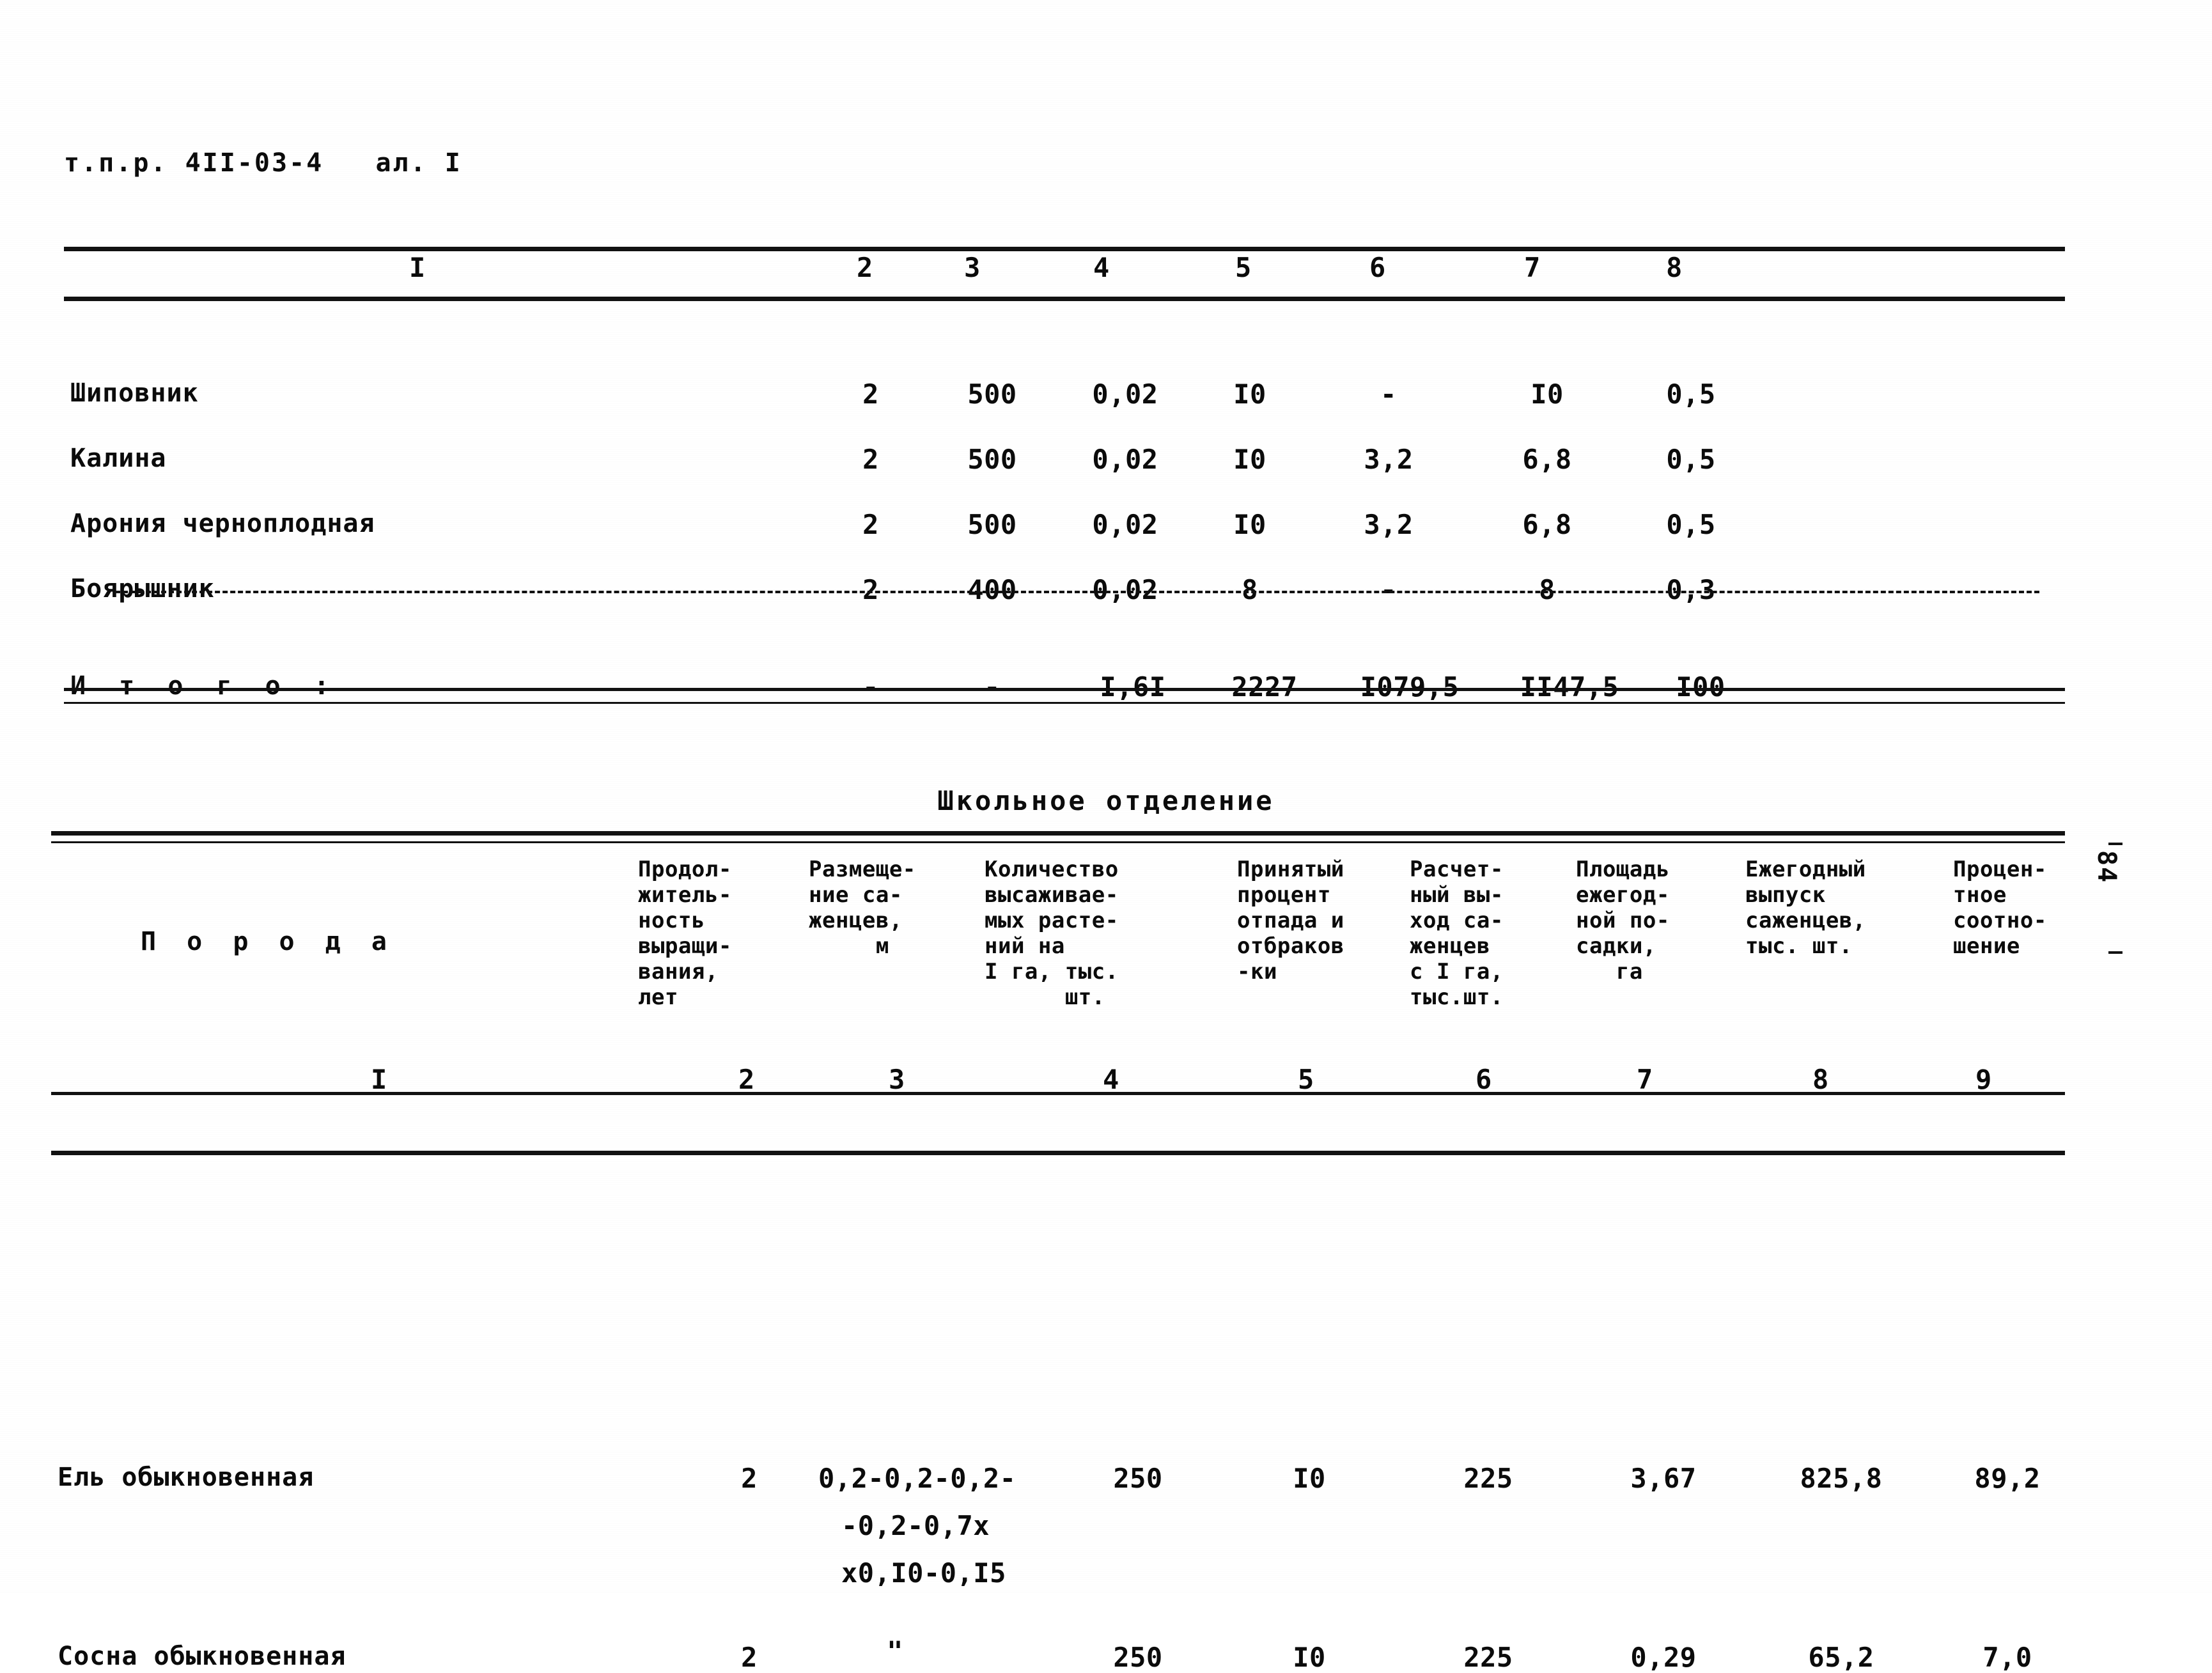  Describe the element at coordinates (134, 393) in the screenshot. I see `table1-row-name: Шиповник` at that location.